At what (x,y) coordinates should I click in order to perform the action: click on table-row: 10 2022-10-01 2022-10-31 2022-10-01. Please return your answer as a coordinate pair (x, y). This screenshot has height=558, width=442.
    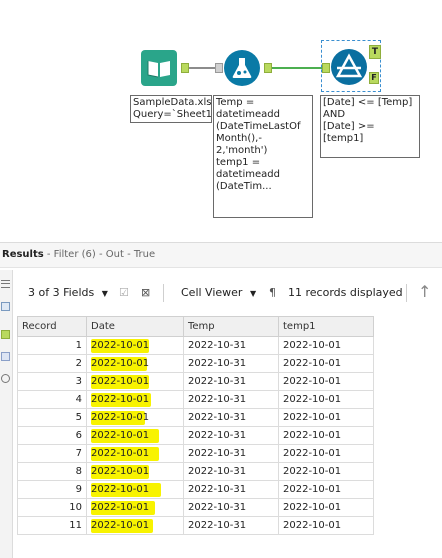
    Looking at the image, I should click on (195, 507).